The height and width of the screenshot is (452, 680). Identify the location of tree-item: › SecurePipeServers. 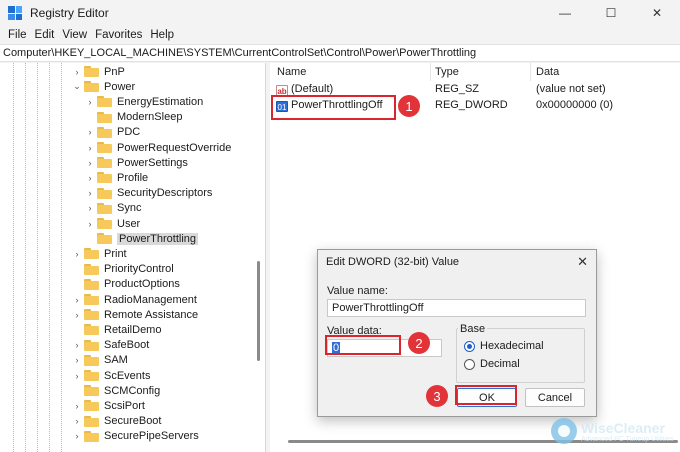
(135, 436).